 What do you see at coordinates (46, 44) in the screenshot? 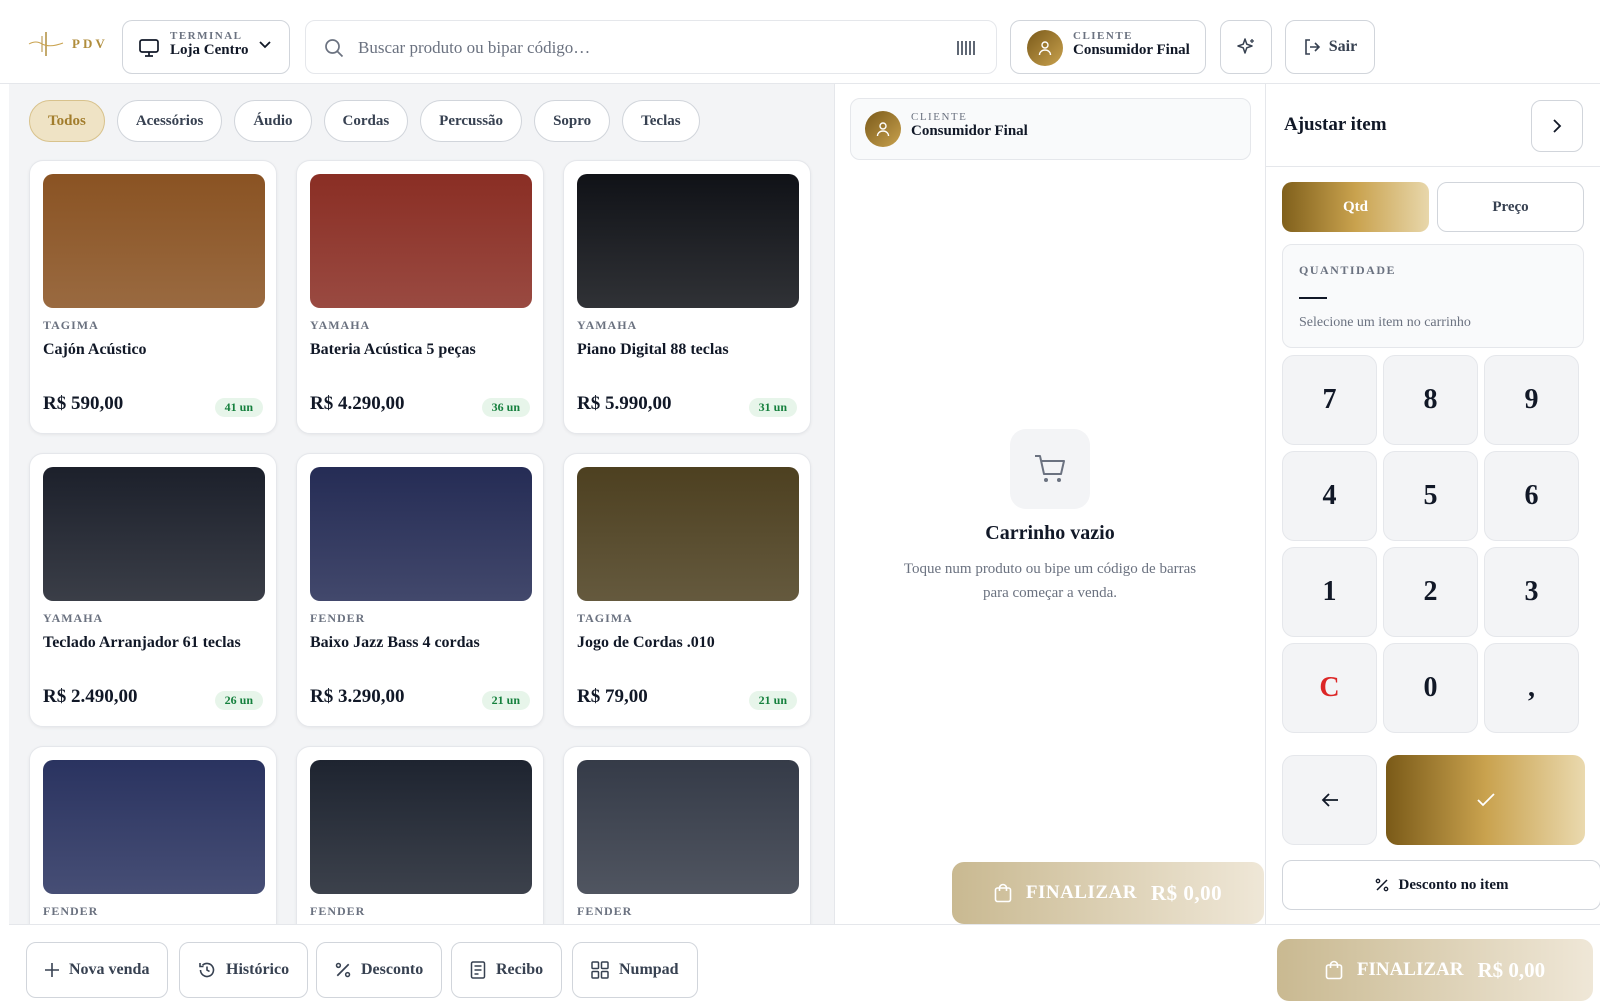
I see `logo-icon` at bounding box center [46, 44].